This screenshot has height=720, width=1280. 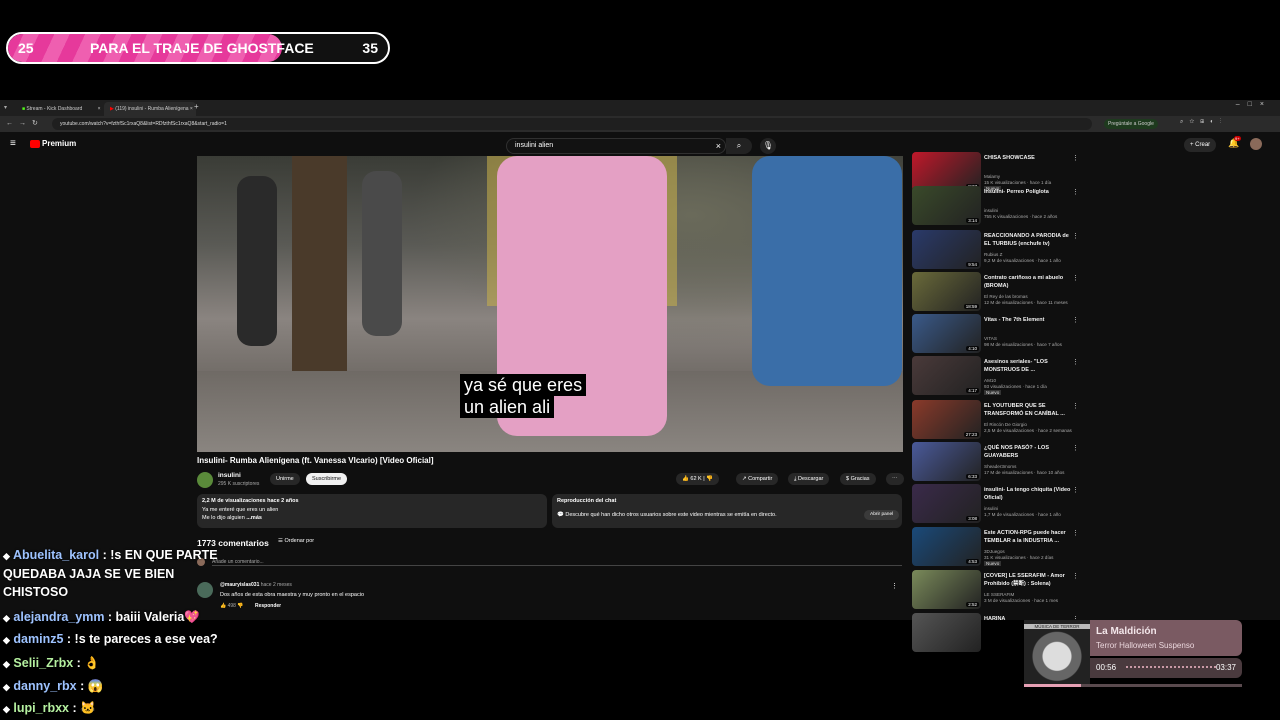 What do you see at coordinates (718, 146) in the screenshot?
I see `clear-search-icon: ×` at bounding box center [718, 146].